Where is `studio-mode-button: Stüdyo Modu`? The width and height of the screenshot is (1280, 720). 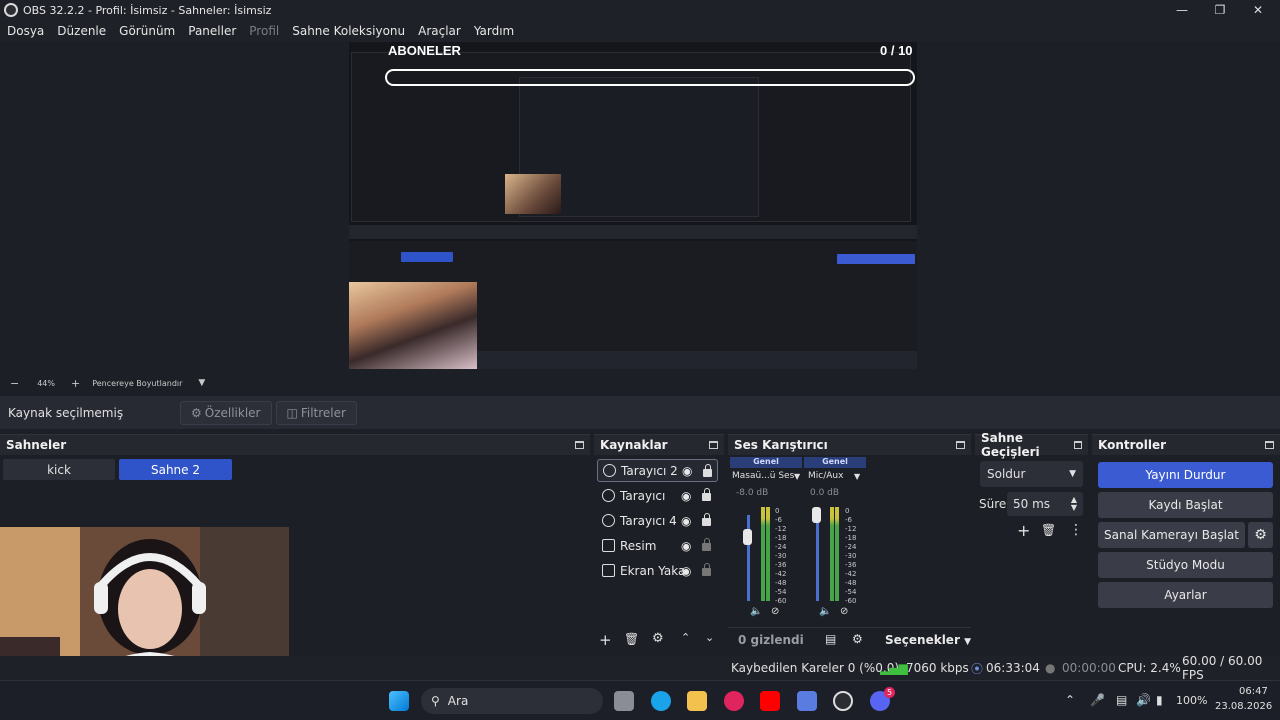
studio-mode-button: Stüdyo Modu is located at coordinates (1185, 565).